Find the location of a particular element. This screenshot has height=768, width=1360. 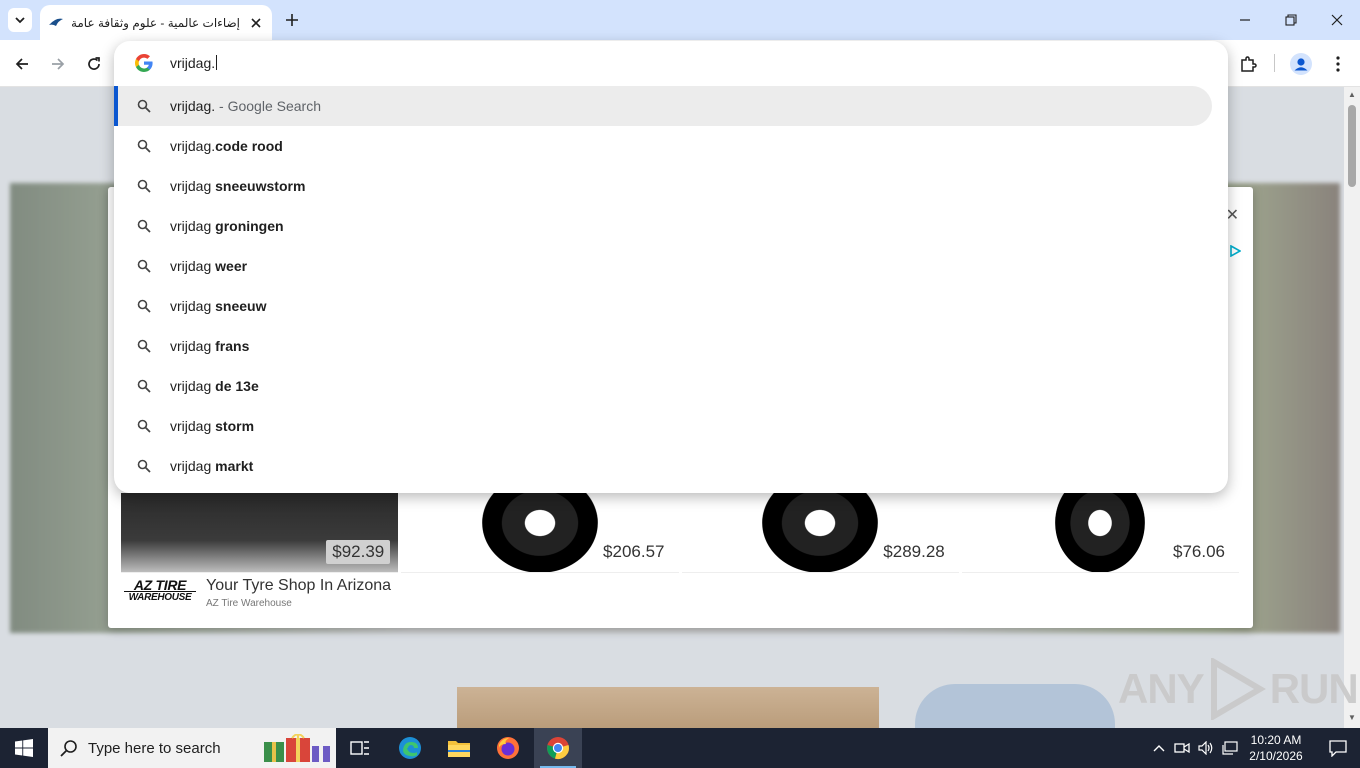

omnibox-suggestion: vrijdag weer is located at coordinates (671, 266).